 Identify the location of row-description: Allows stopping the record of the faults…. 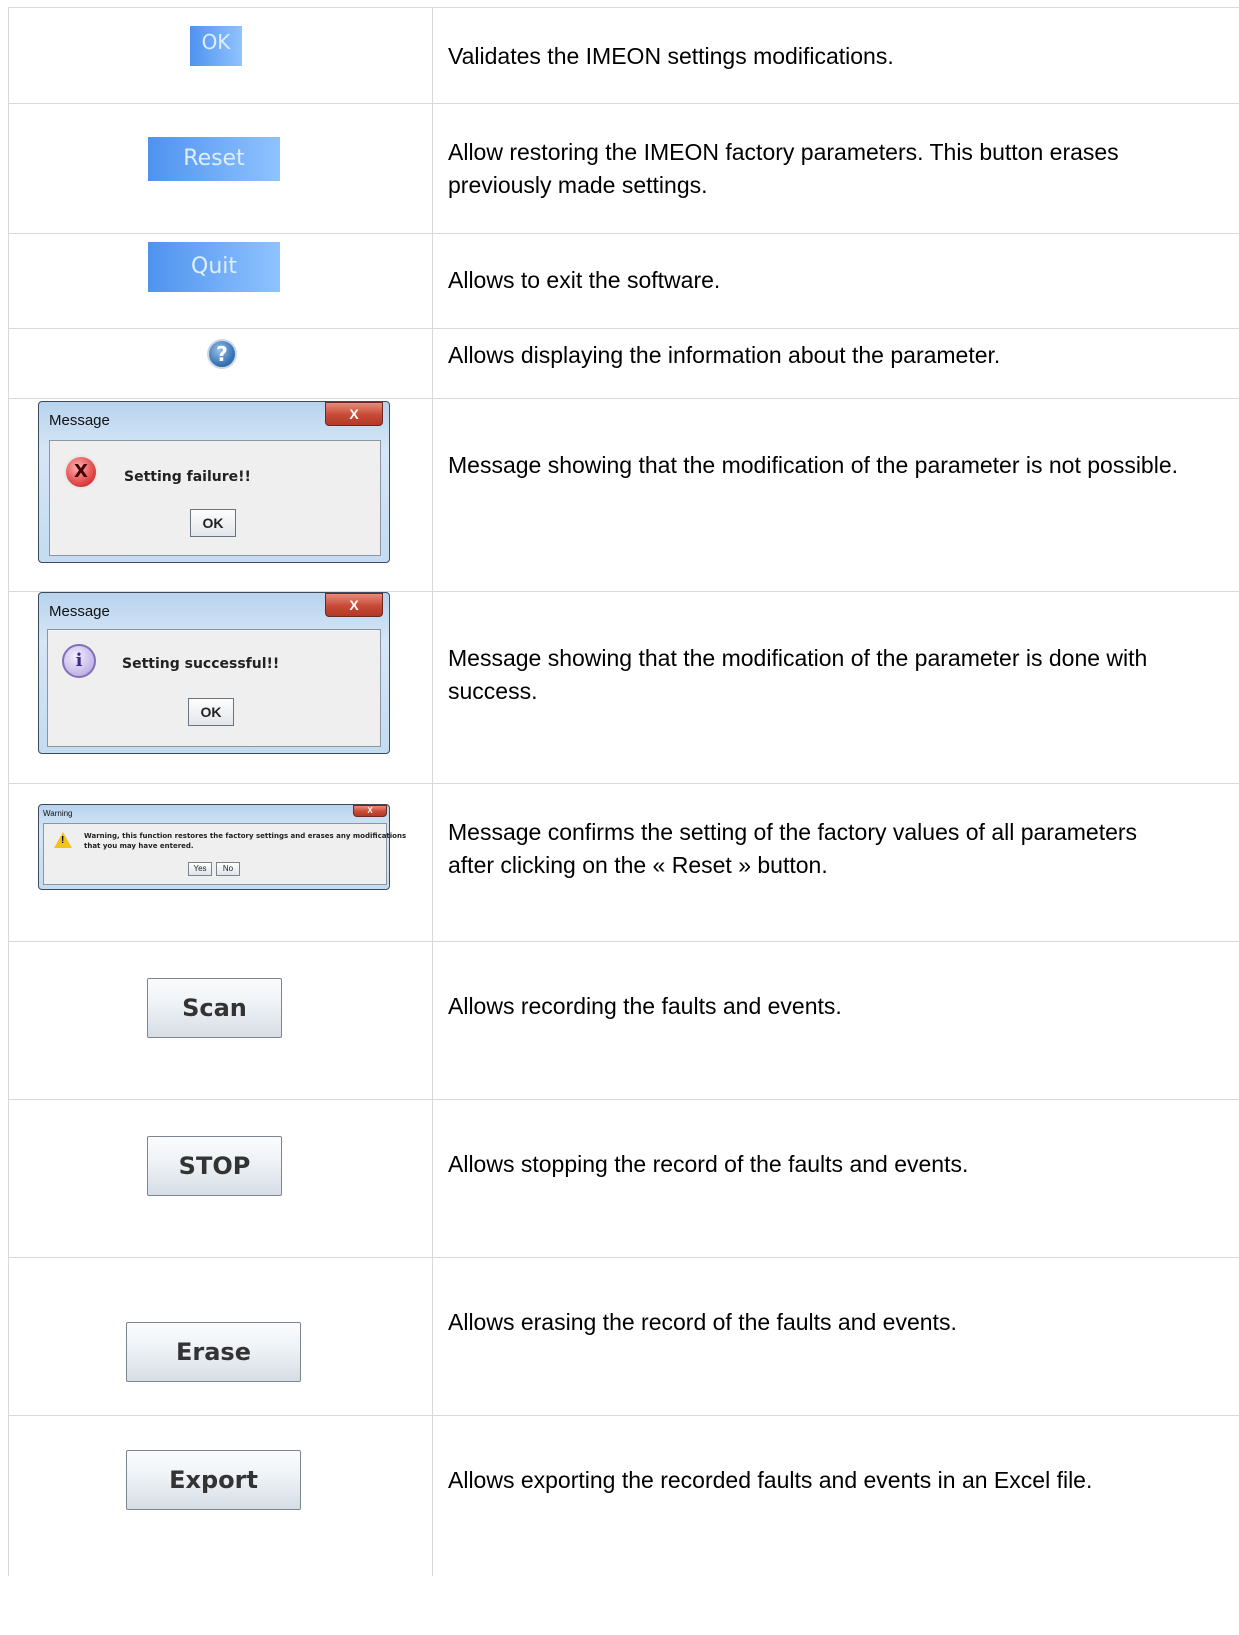
(708, 1164).